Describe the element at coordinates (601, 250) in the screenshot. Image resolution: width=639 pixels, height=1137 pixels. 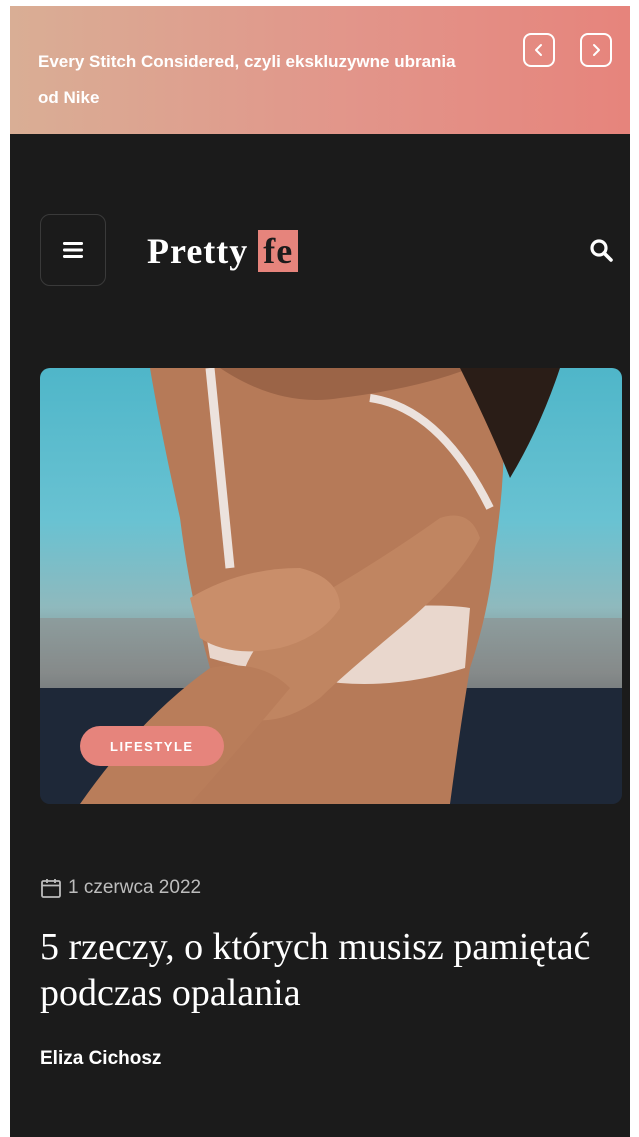
I see `search-icon` at that location.